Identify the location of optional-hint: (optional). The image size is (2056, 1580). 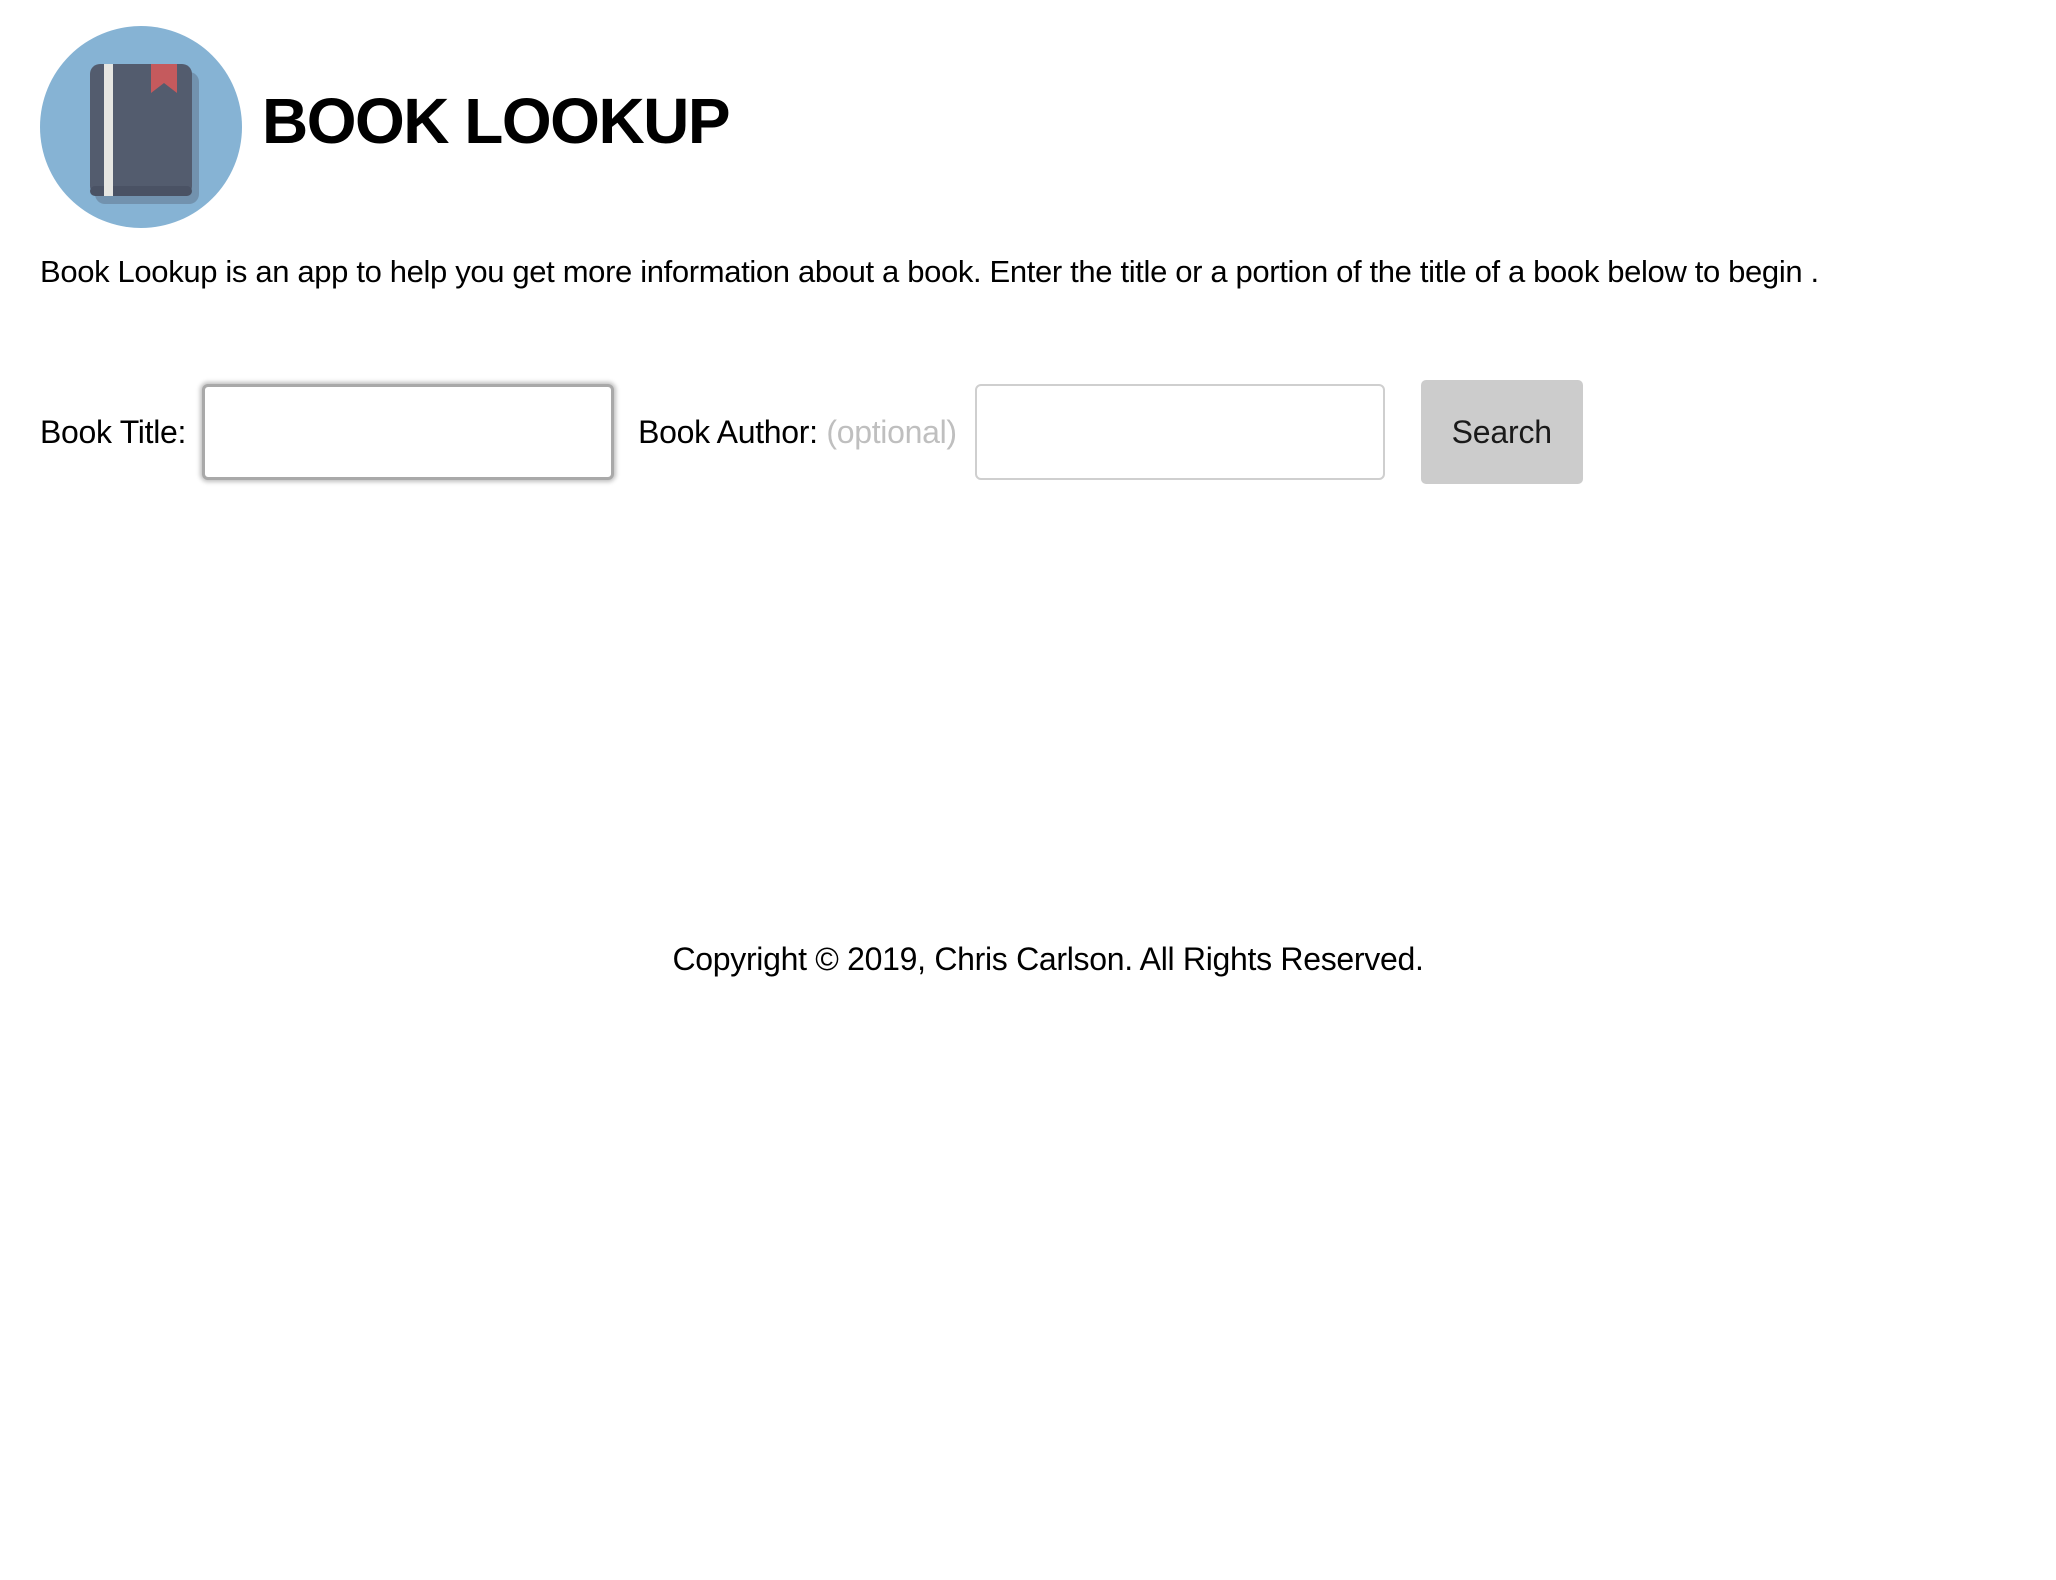
(891, 432).